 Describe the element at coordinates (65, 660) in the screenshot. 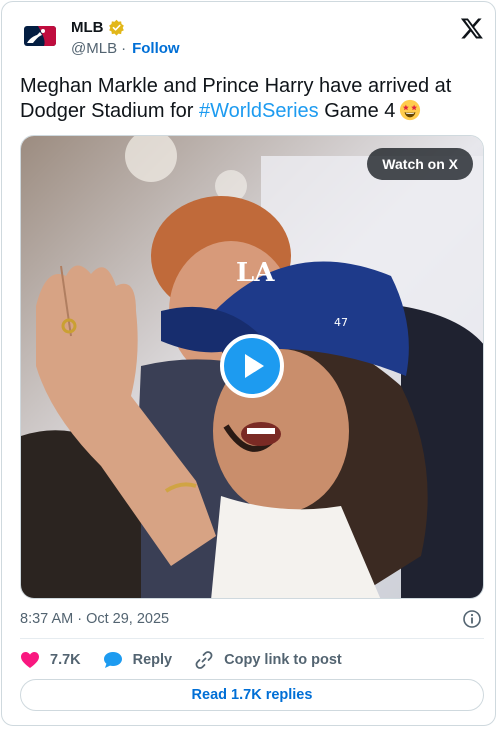

I see `like-count: 7.7K` at that location.